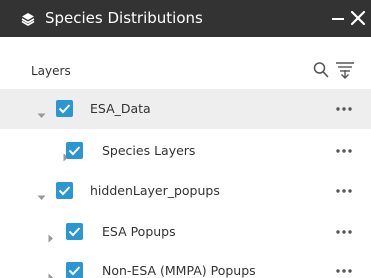 This screenshot has height=278, width=371. Describe the element at coordinates (120, 108) in the screenshot. I see `layer-label: ESA_Data` at that location.